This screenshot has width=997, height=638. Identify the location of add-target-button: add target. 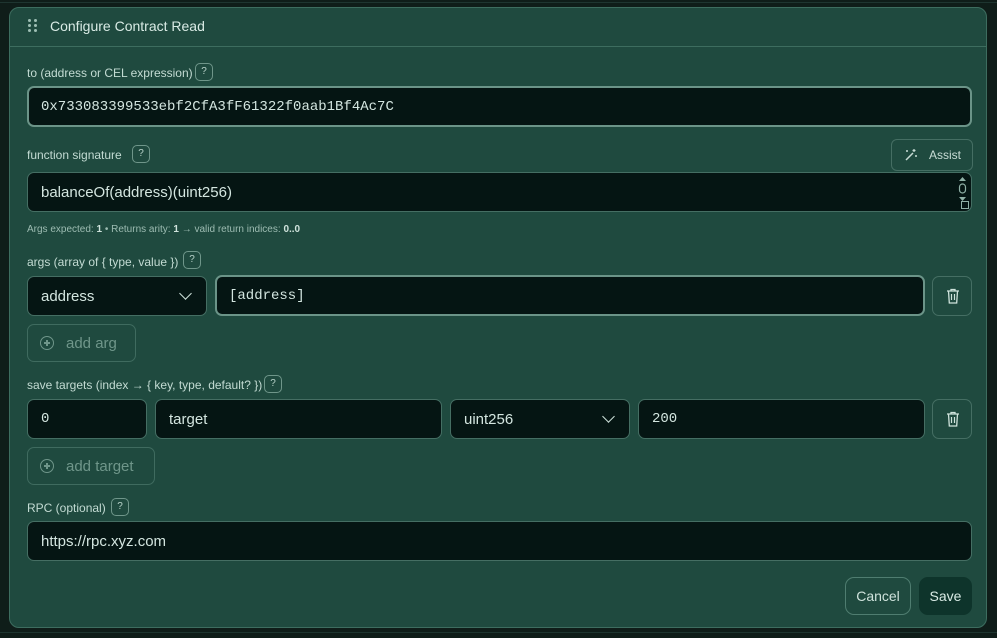
(91, 466).